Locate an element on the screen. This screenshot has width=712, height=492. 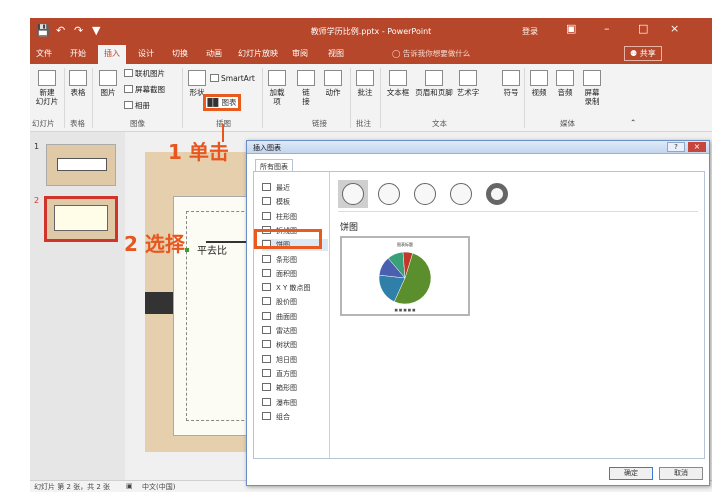
chart-category-item: 组合 is located at coordinates (295, 417).